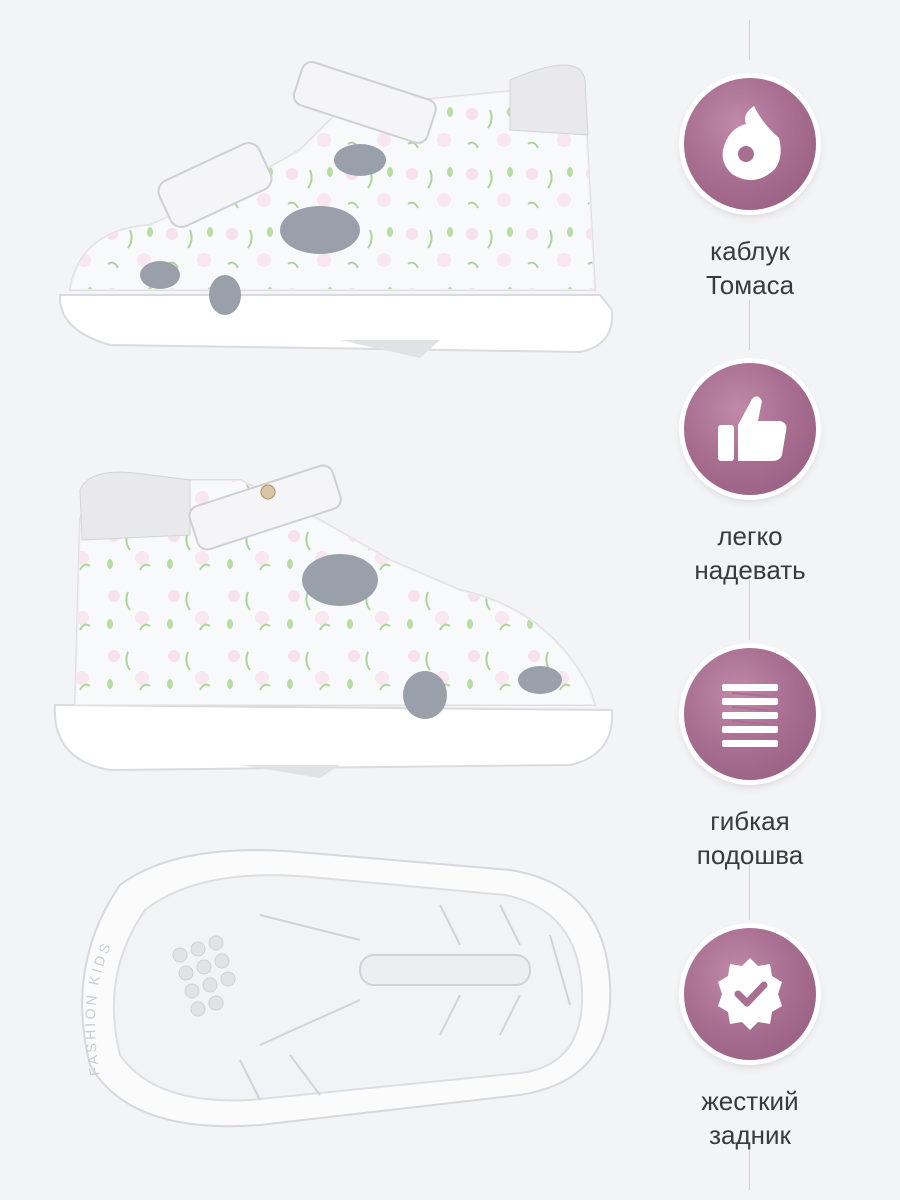 This screenshot has width=900, height=1200. I want to click on feature-label-line2: надевать, so click(750, 570).